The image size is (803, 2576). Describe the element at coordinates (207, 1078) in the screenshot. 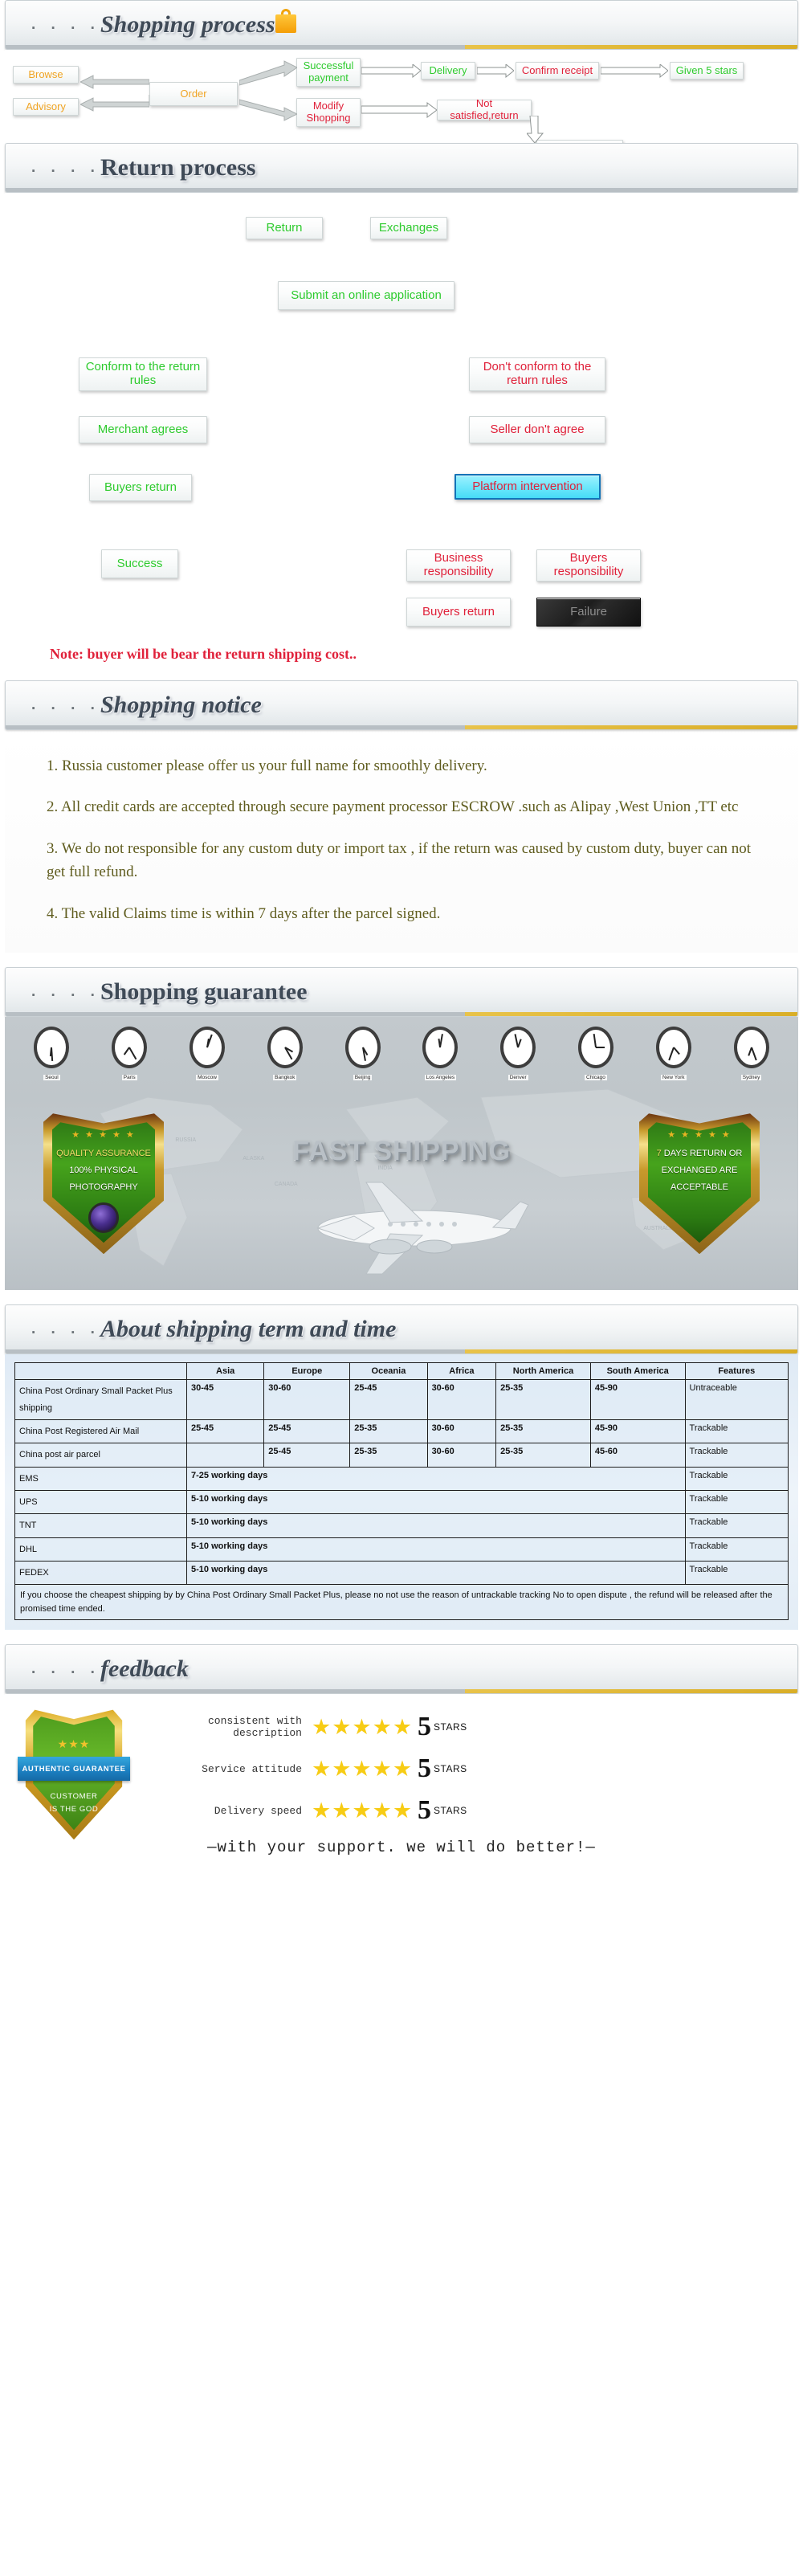

I see `clock-city-label: Moscow` at that location.